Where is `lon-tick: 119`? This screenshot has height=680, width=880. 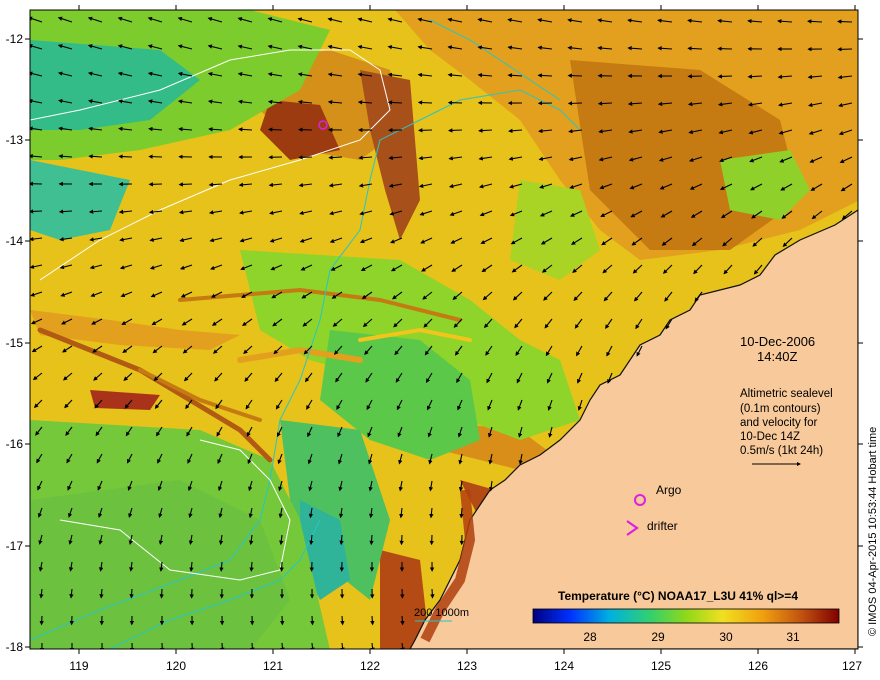
lon-tick: 119 is located at coordinates (78, 666).